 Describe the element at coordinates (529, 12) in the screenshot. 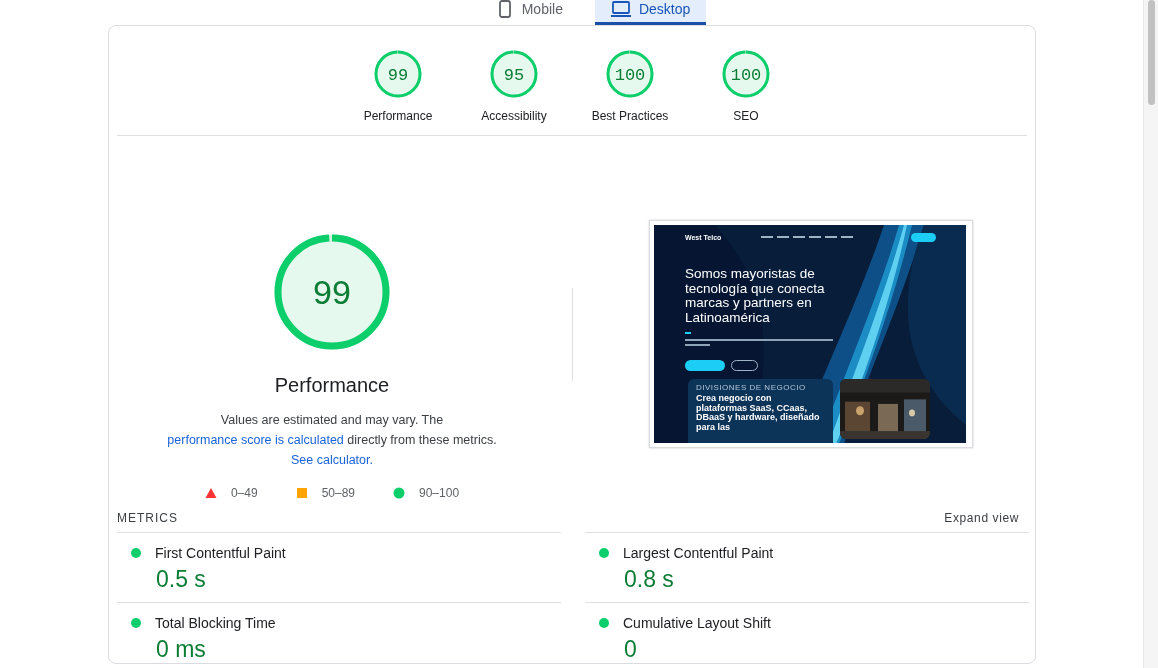

I see `device-tab: Mobile` at that location.